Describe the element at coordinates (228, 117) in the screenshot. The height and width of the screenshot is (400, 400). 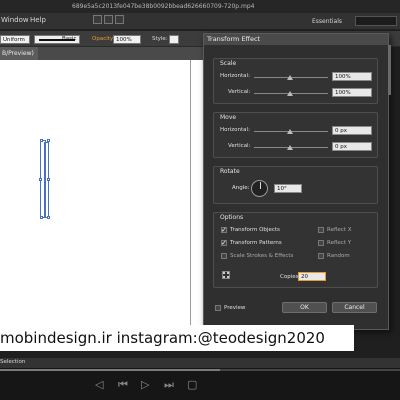
I see `move-title: Move` at that location.